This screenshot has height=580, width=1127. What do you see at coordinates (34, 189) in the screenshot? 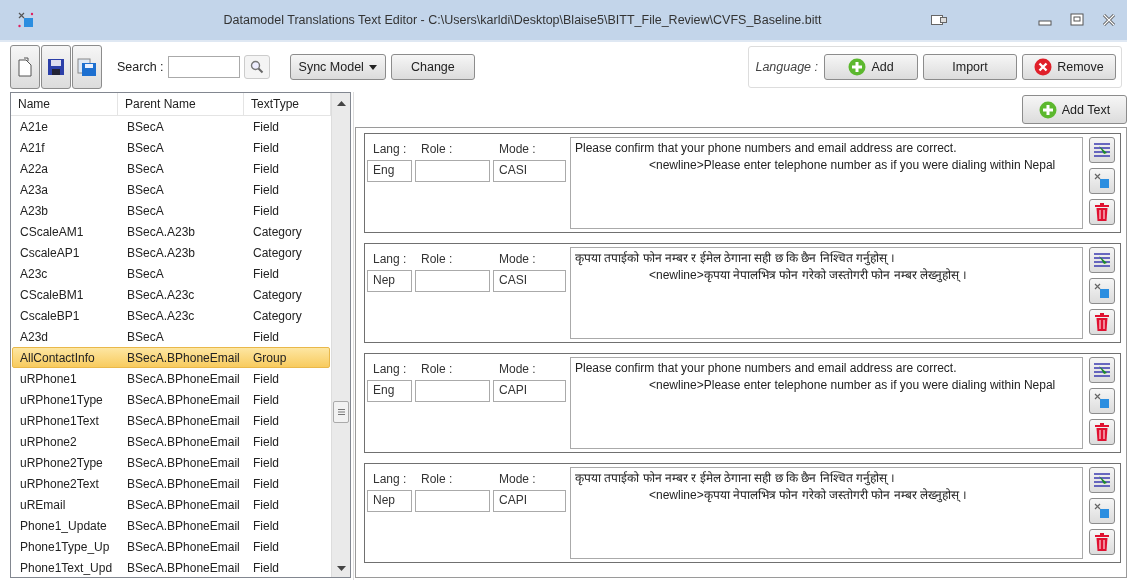
I see `table-cell-text: A23a` at bounding box center [34, 189].